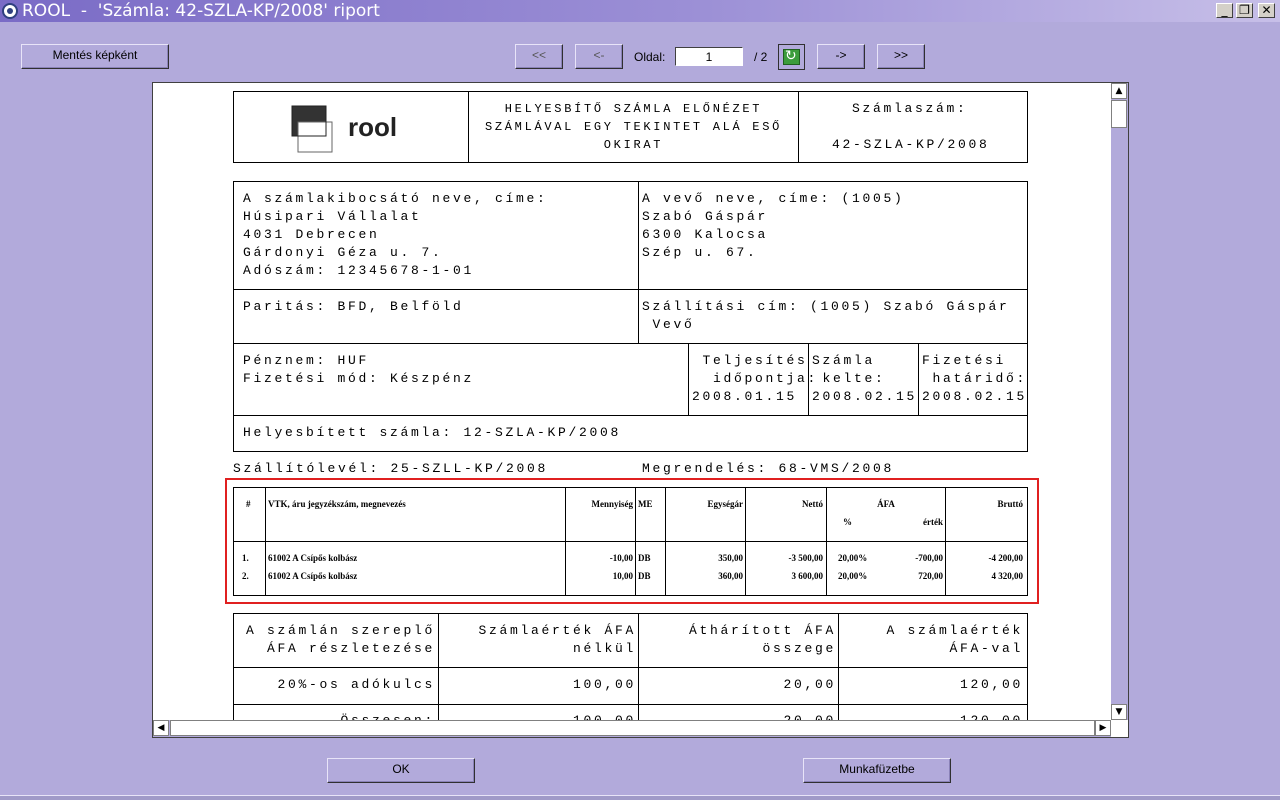 Image resolution: width=1280 pixels, height=800 pixels. I want to click on export-to-workbook-button: Munkafüzetbe, so click(877, 770).